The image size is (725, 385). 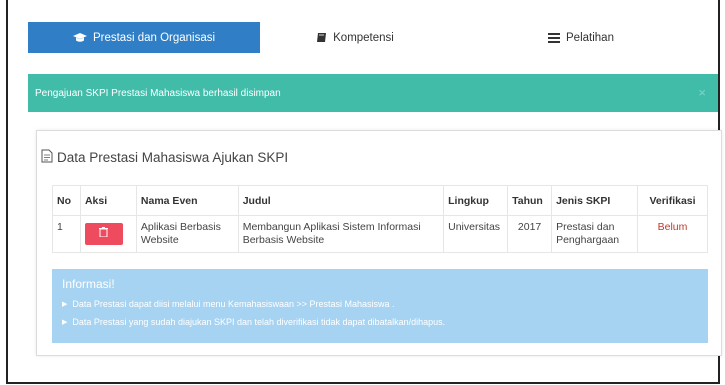 What do you see at coordinates (341, 200) in the screenshot?
I see `column-header: Judul` at bounding box center [341, 200].